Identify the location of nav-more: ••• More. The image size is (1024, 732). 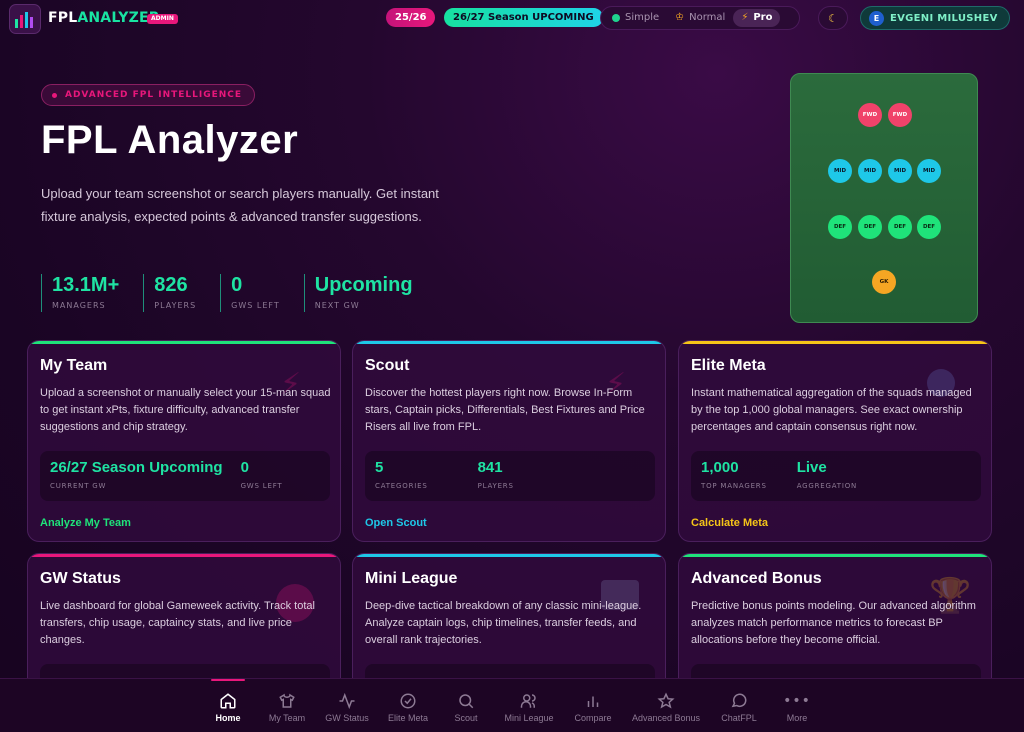
(797, 705).